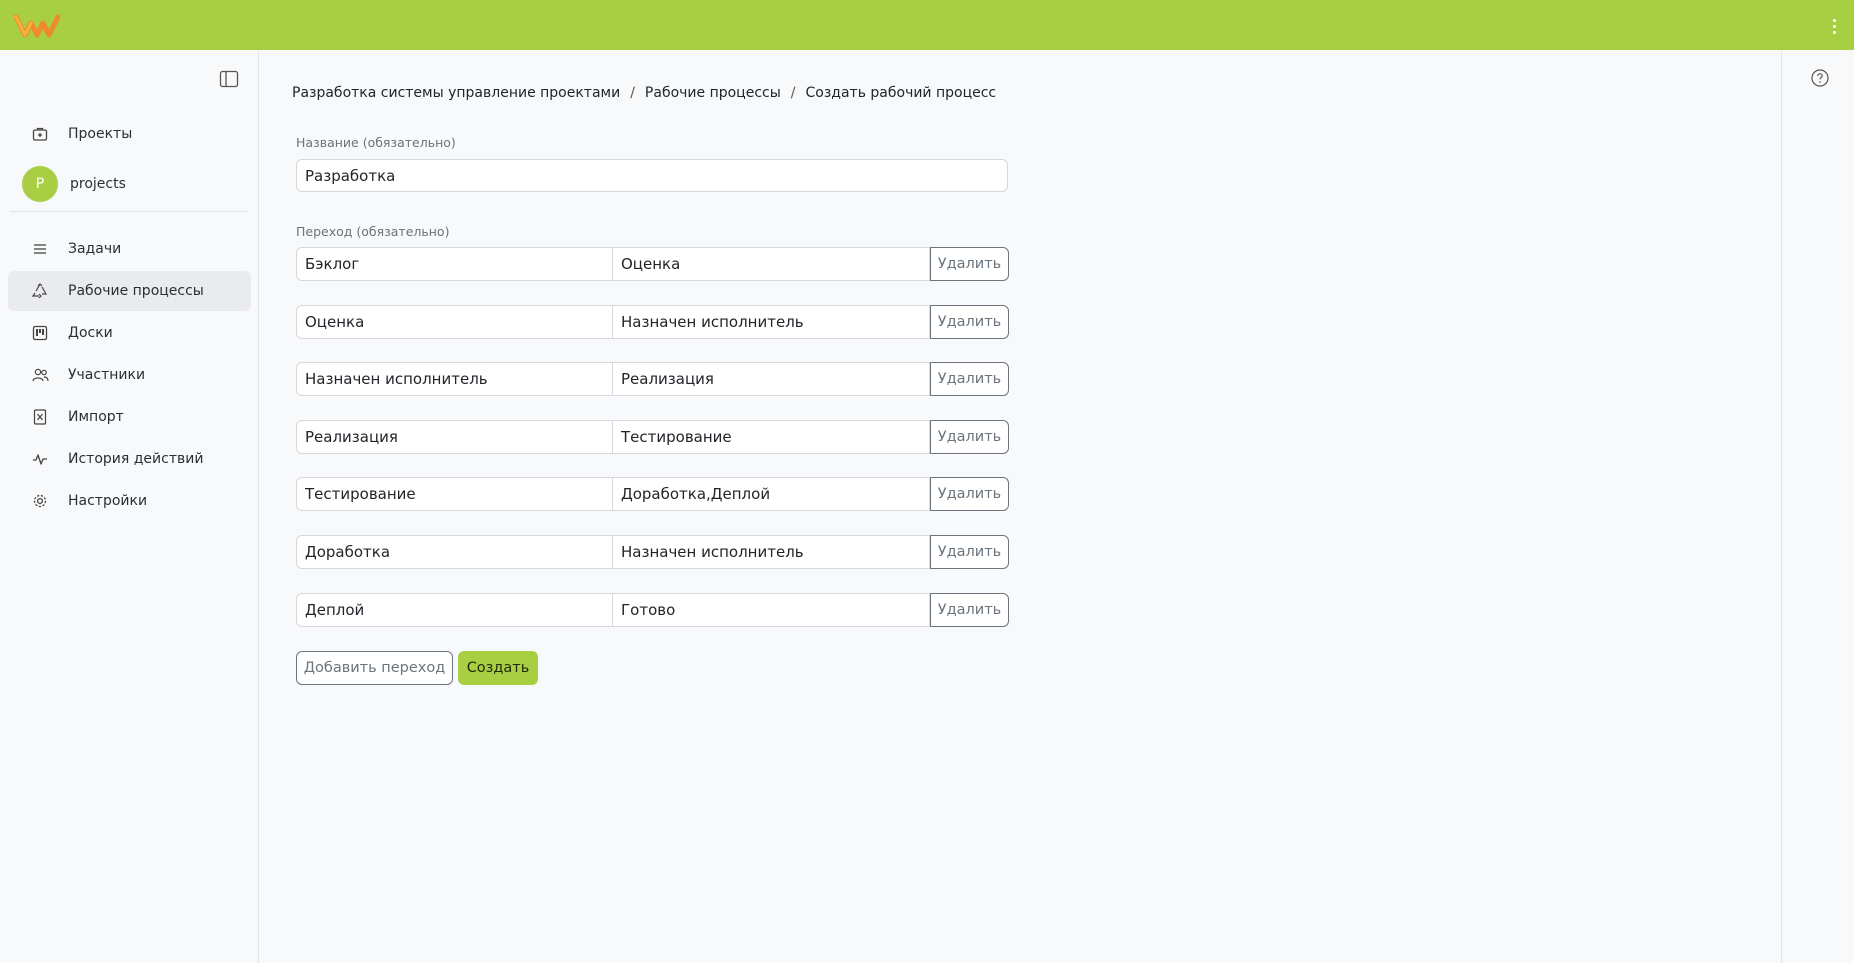  Describe the element at coordinates (40, 459) in the screenshot. I see `activity-icon` at that location.